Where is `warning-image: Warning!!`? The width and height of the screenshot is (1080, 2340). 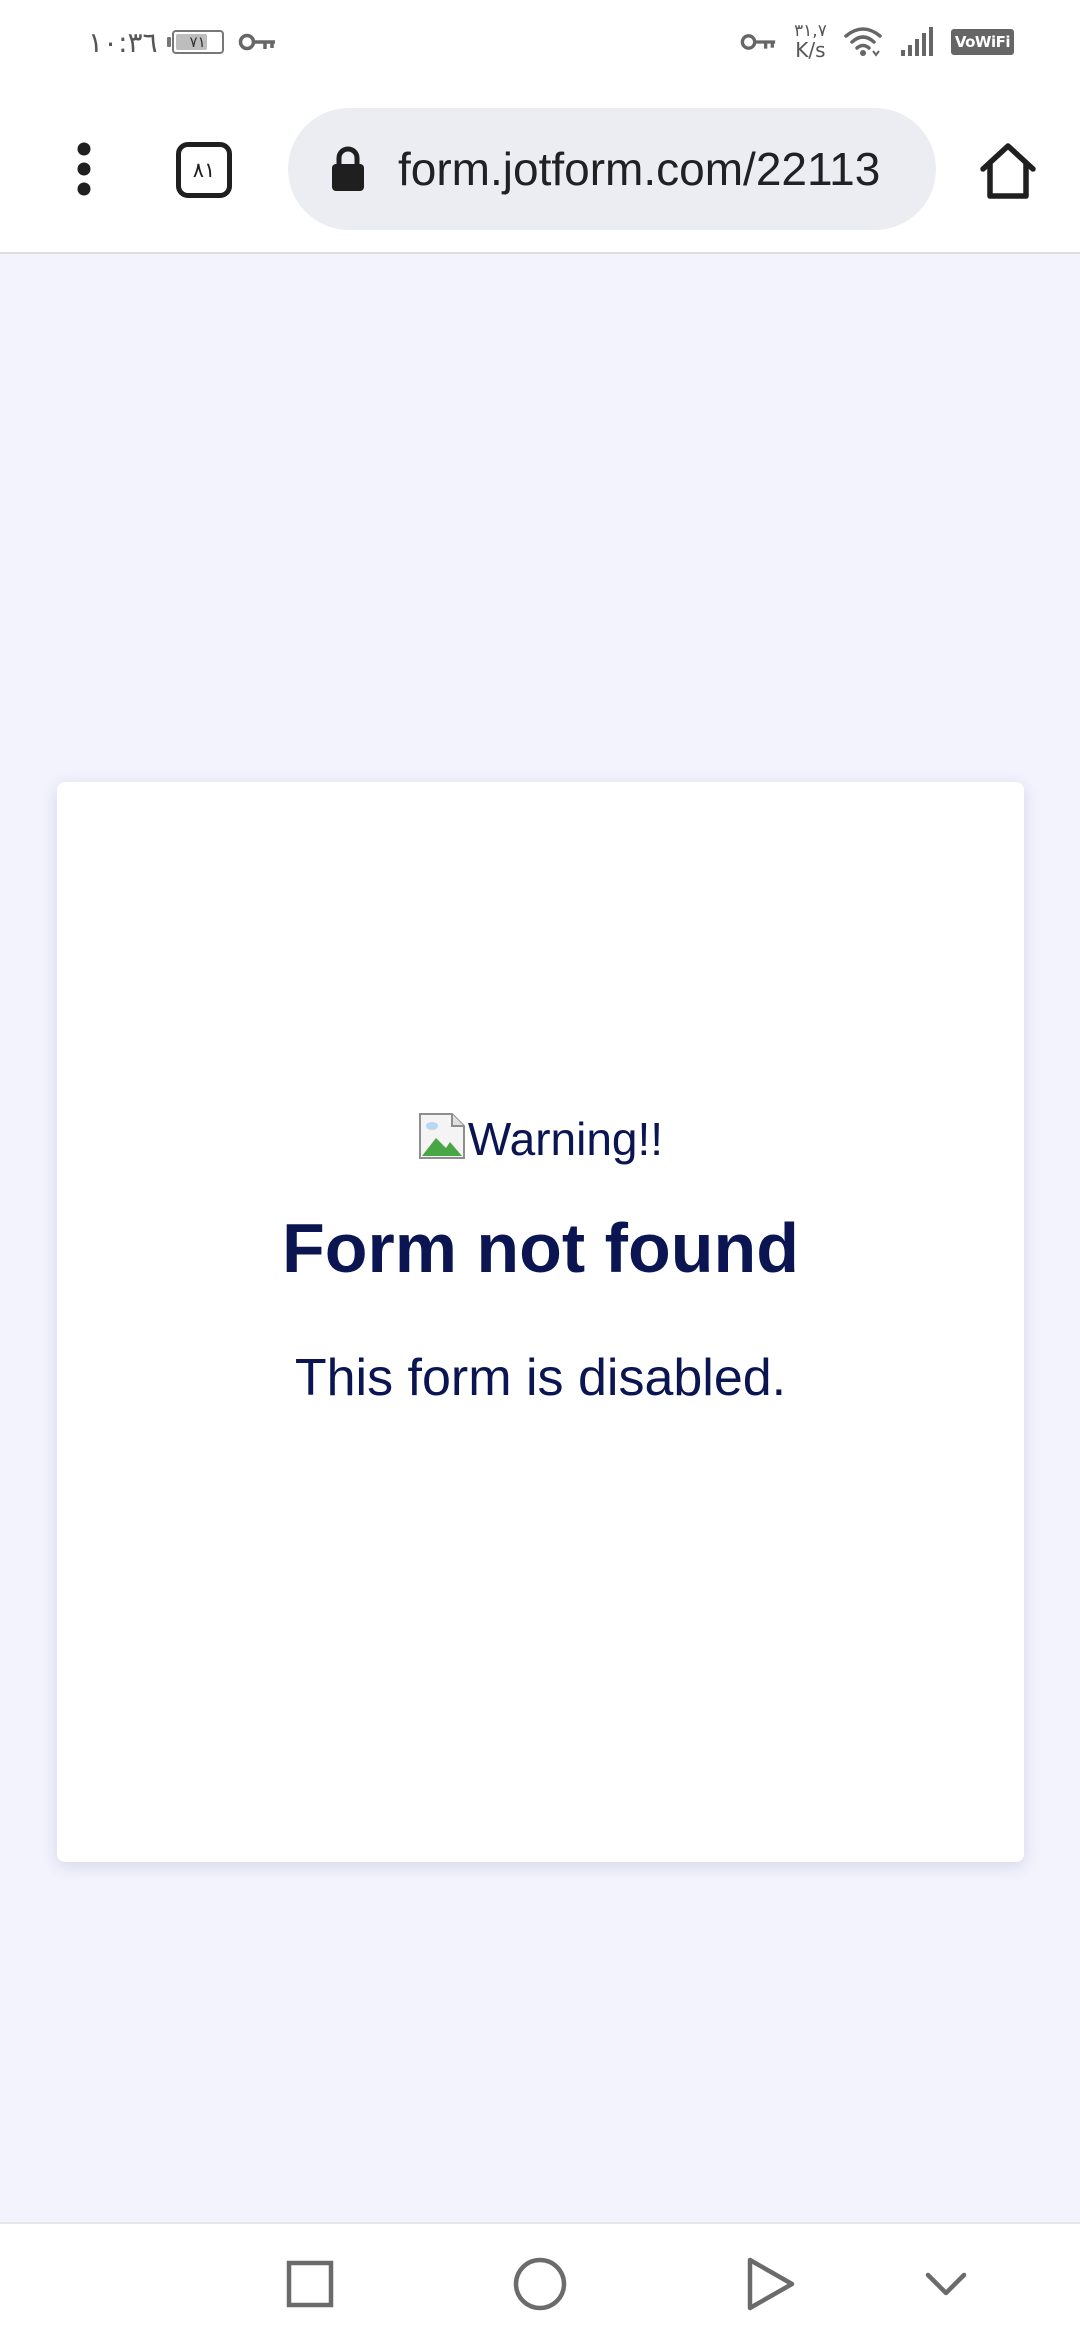
warning-image: Warning!! is located at coordinates (540, 1137).